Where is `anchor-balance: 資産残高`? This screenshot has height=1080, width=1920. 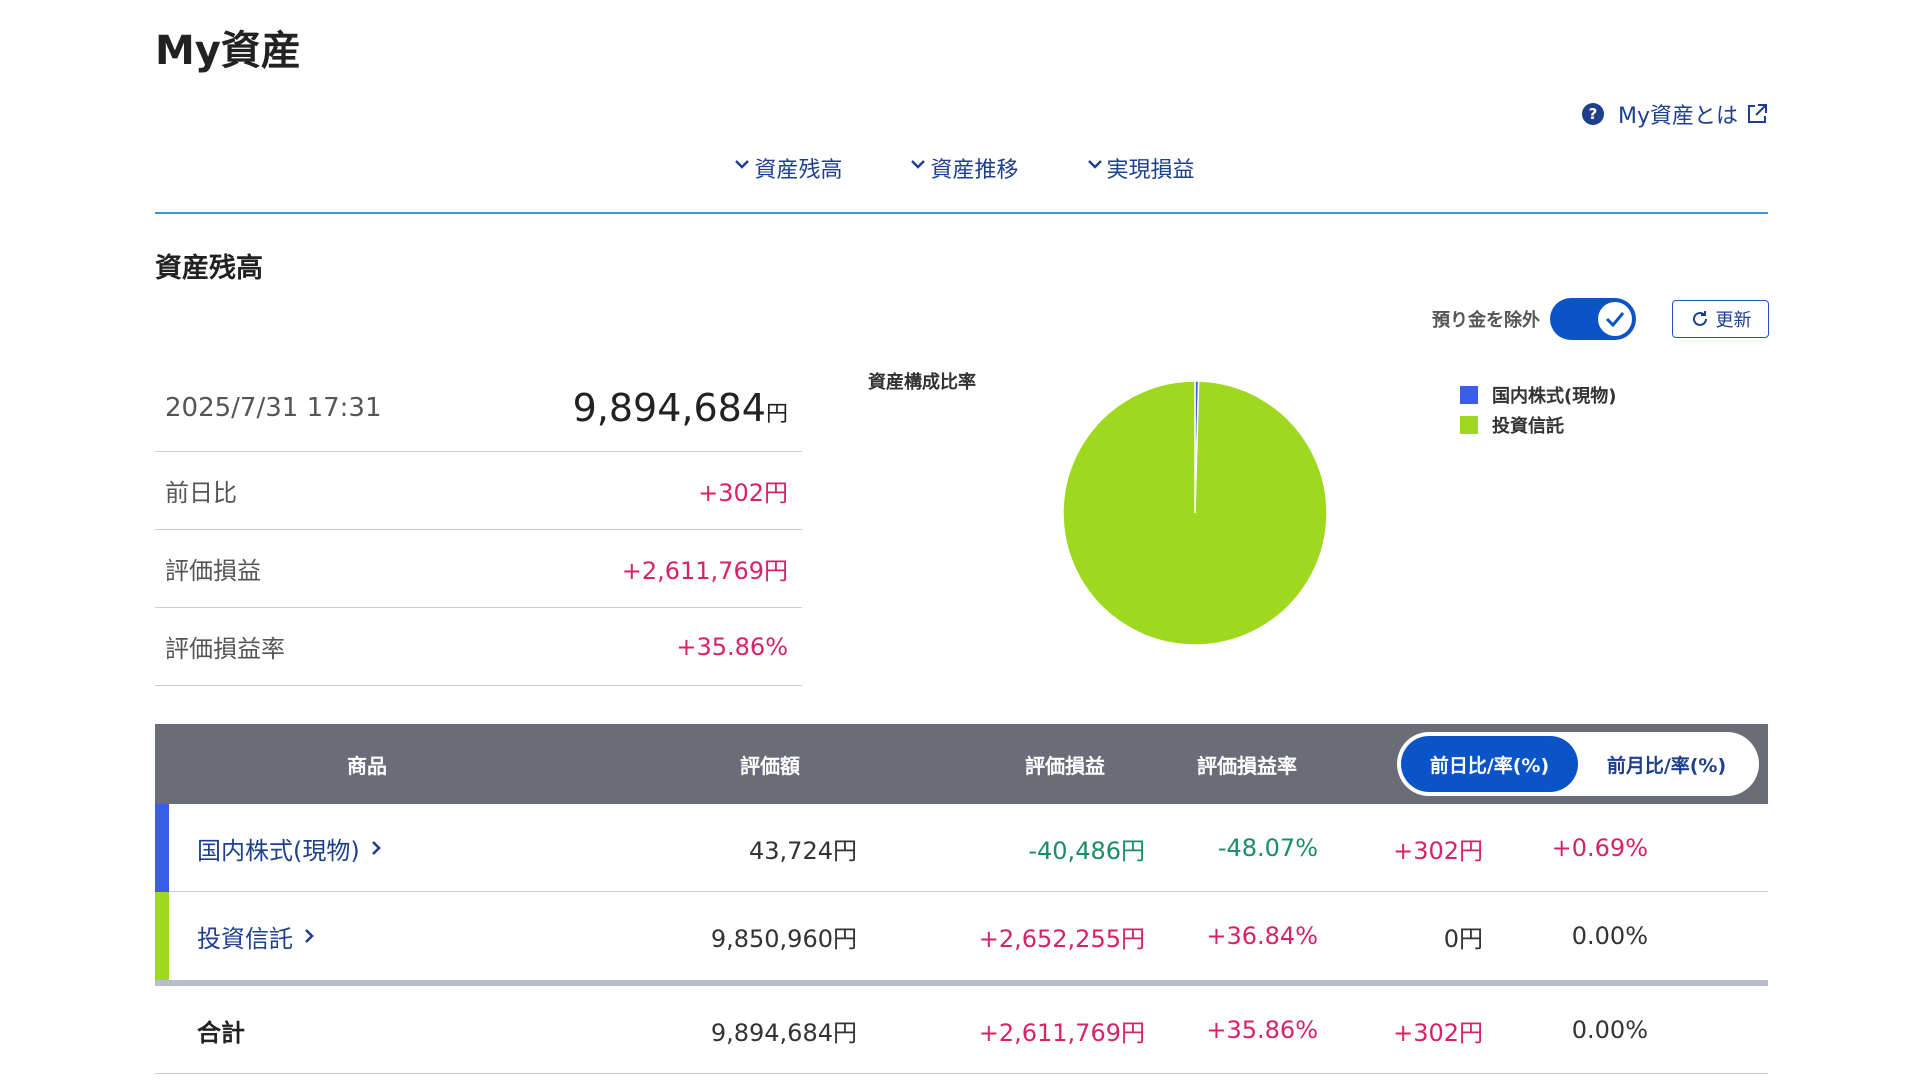 anchor-balance: 資産残高 is located at coordinates (788, 182).